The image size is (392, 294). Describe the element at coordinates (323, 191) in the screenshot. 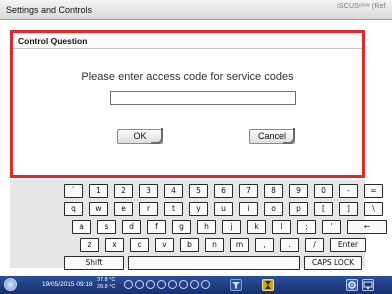

I see `key-char: 0` at that location.